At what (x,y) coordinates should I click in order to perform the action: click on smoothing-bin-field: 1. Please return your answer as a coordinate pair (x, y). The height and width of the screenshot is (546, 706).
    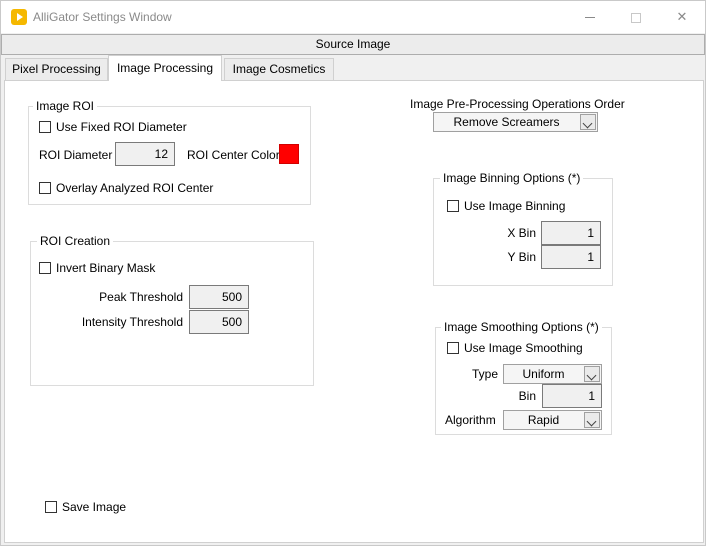
    Looking at the image, I should click on (572, 396).